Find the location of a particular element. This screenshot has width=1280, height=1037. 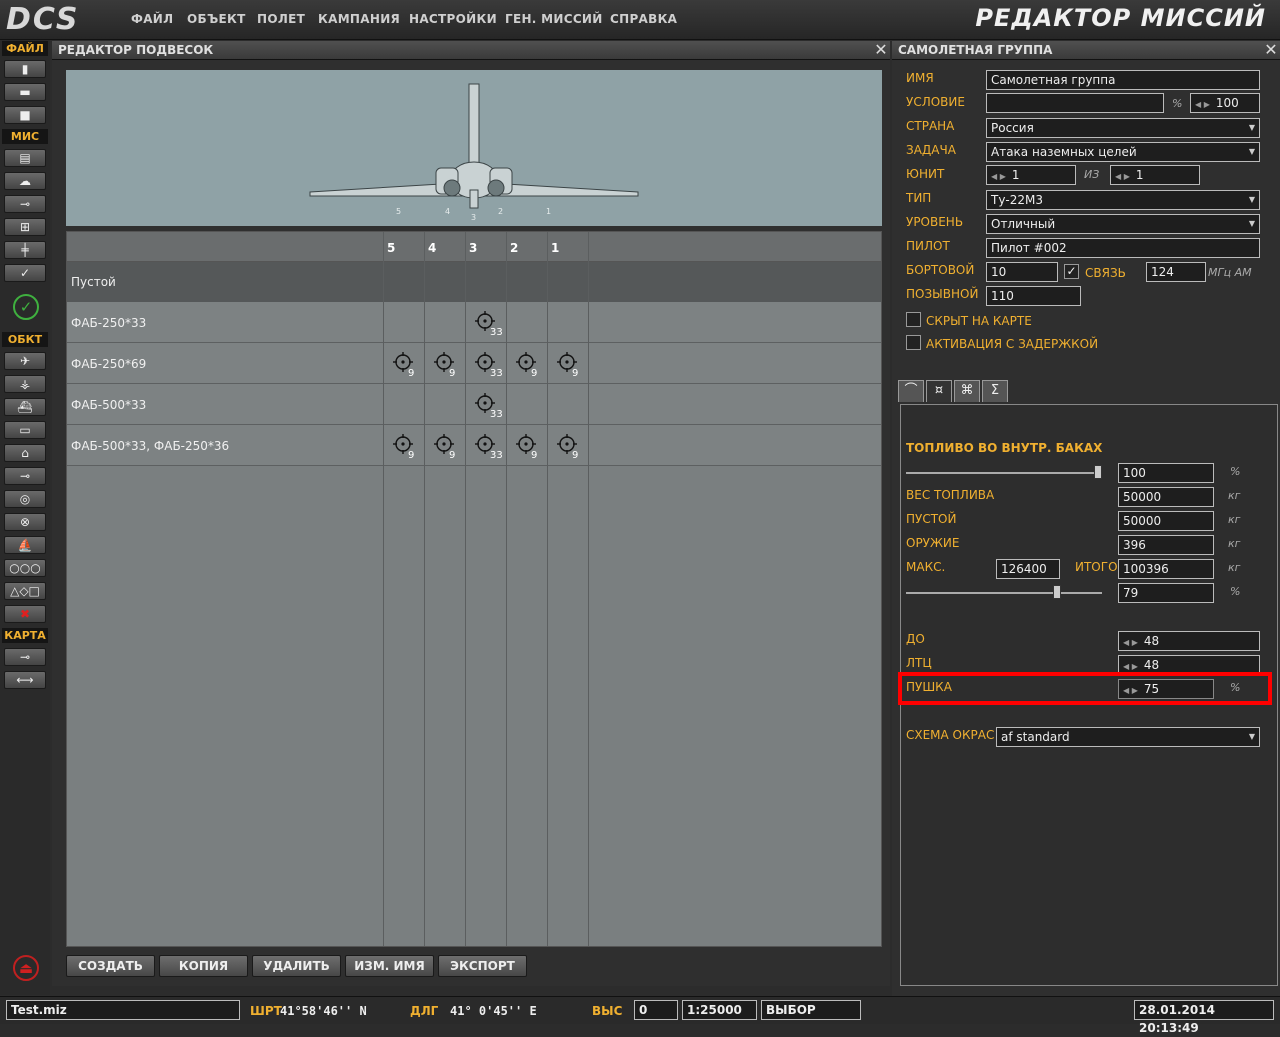

map-scale-field: 1:25000 is located at coordinates (719, 1010).